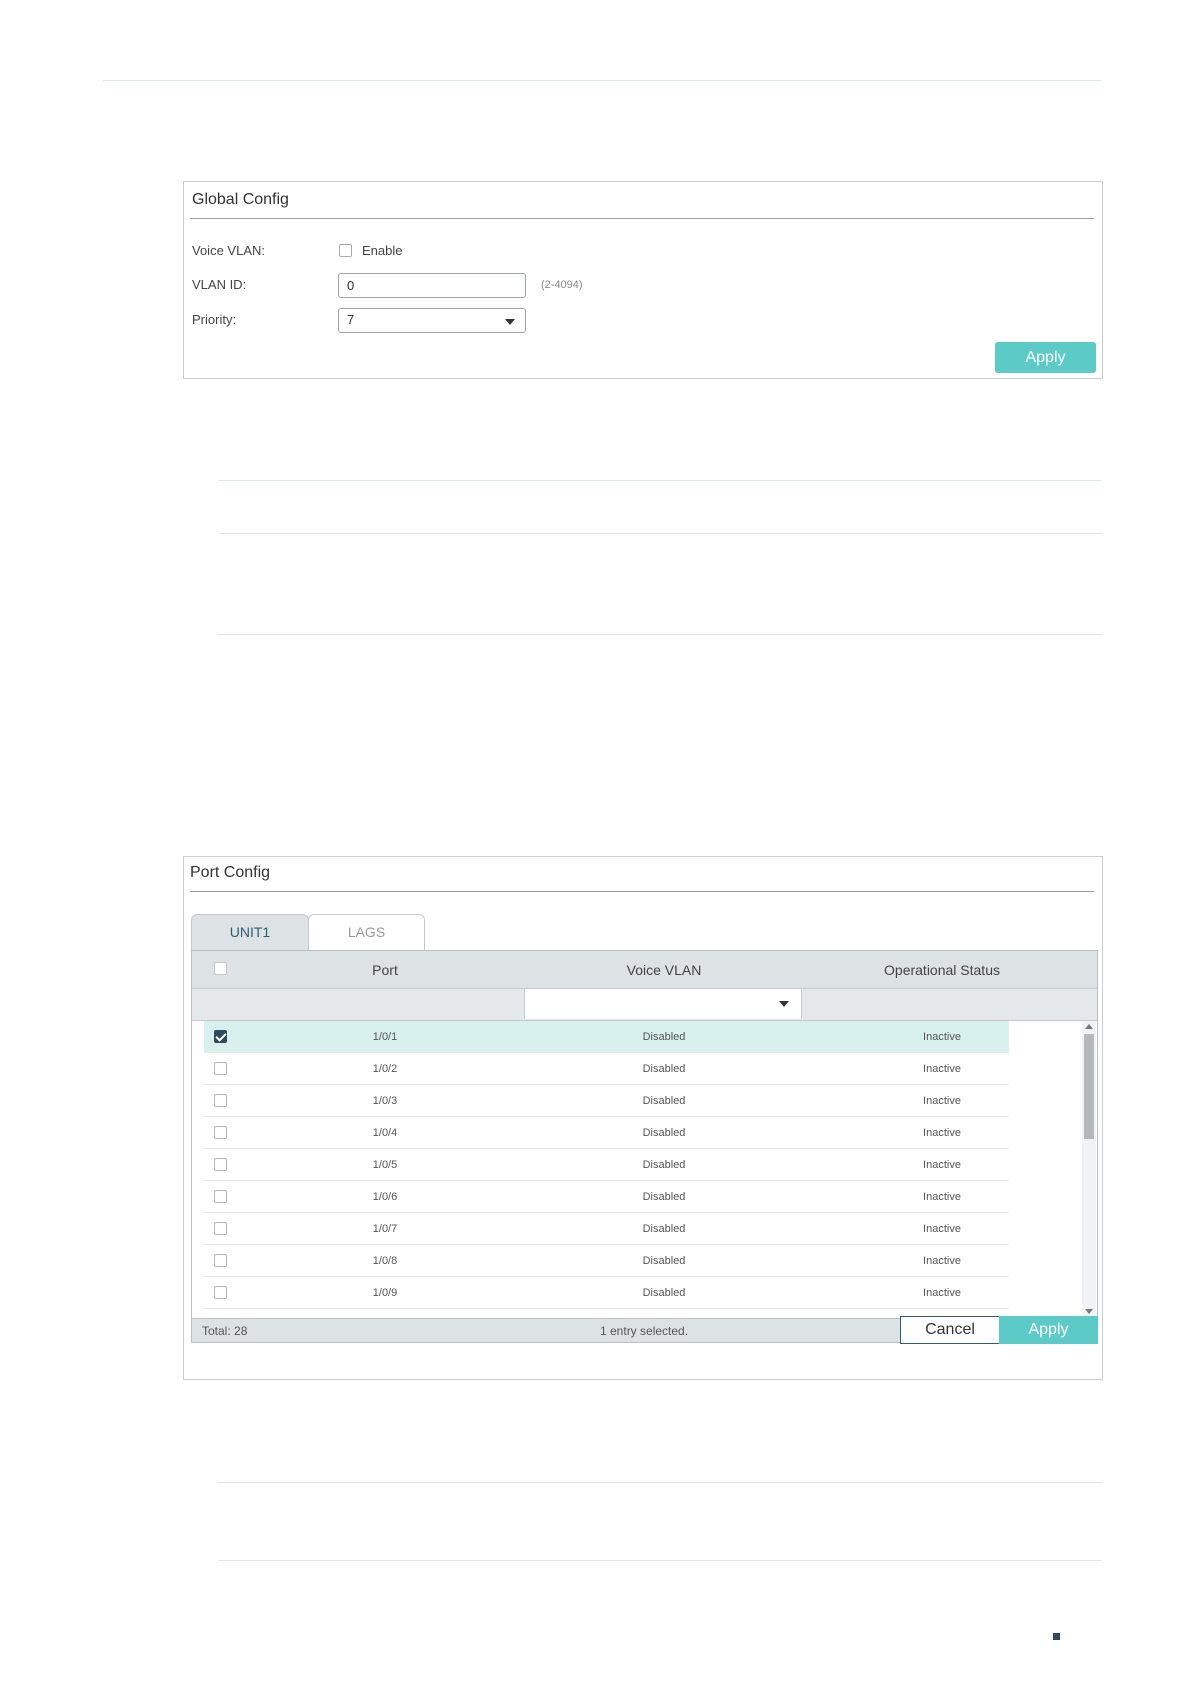 Image resolution: width=1191 pixels, height=1684 pixels. I want to click on port-cell: 1/0/10, so click(385, 1313).